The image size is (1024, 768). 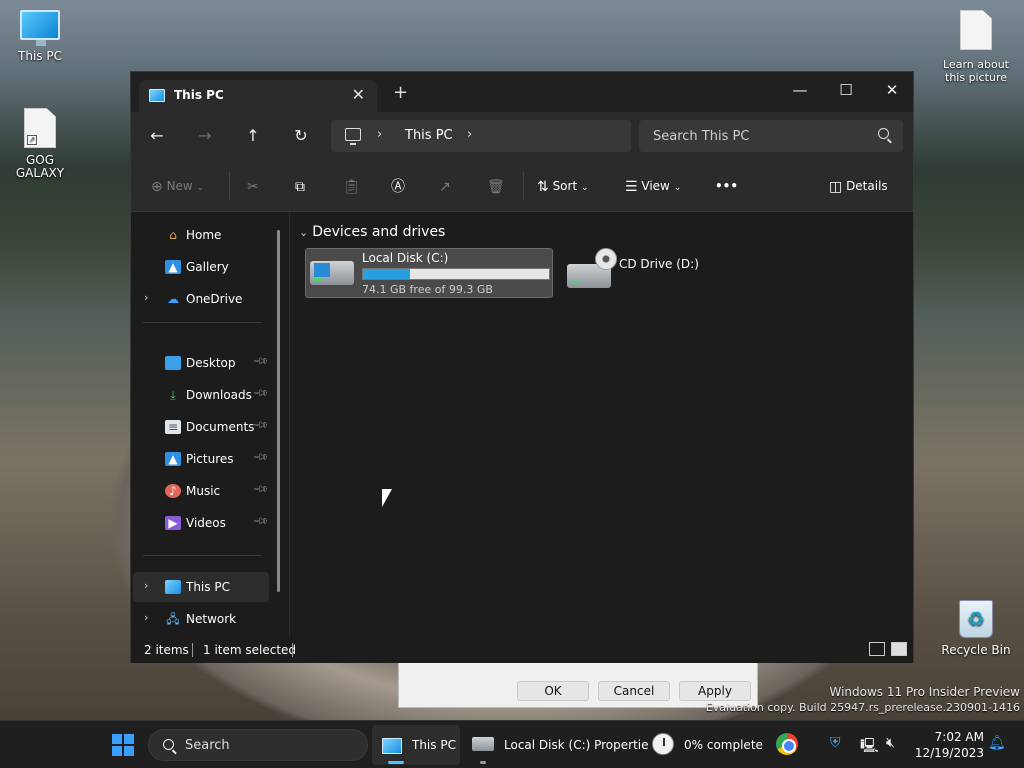 What do you see at coordinates (173, 267) in the screenshot?
I see `gallery-icon: ▲` at bounding box center [173, 267].